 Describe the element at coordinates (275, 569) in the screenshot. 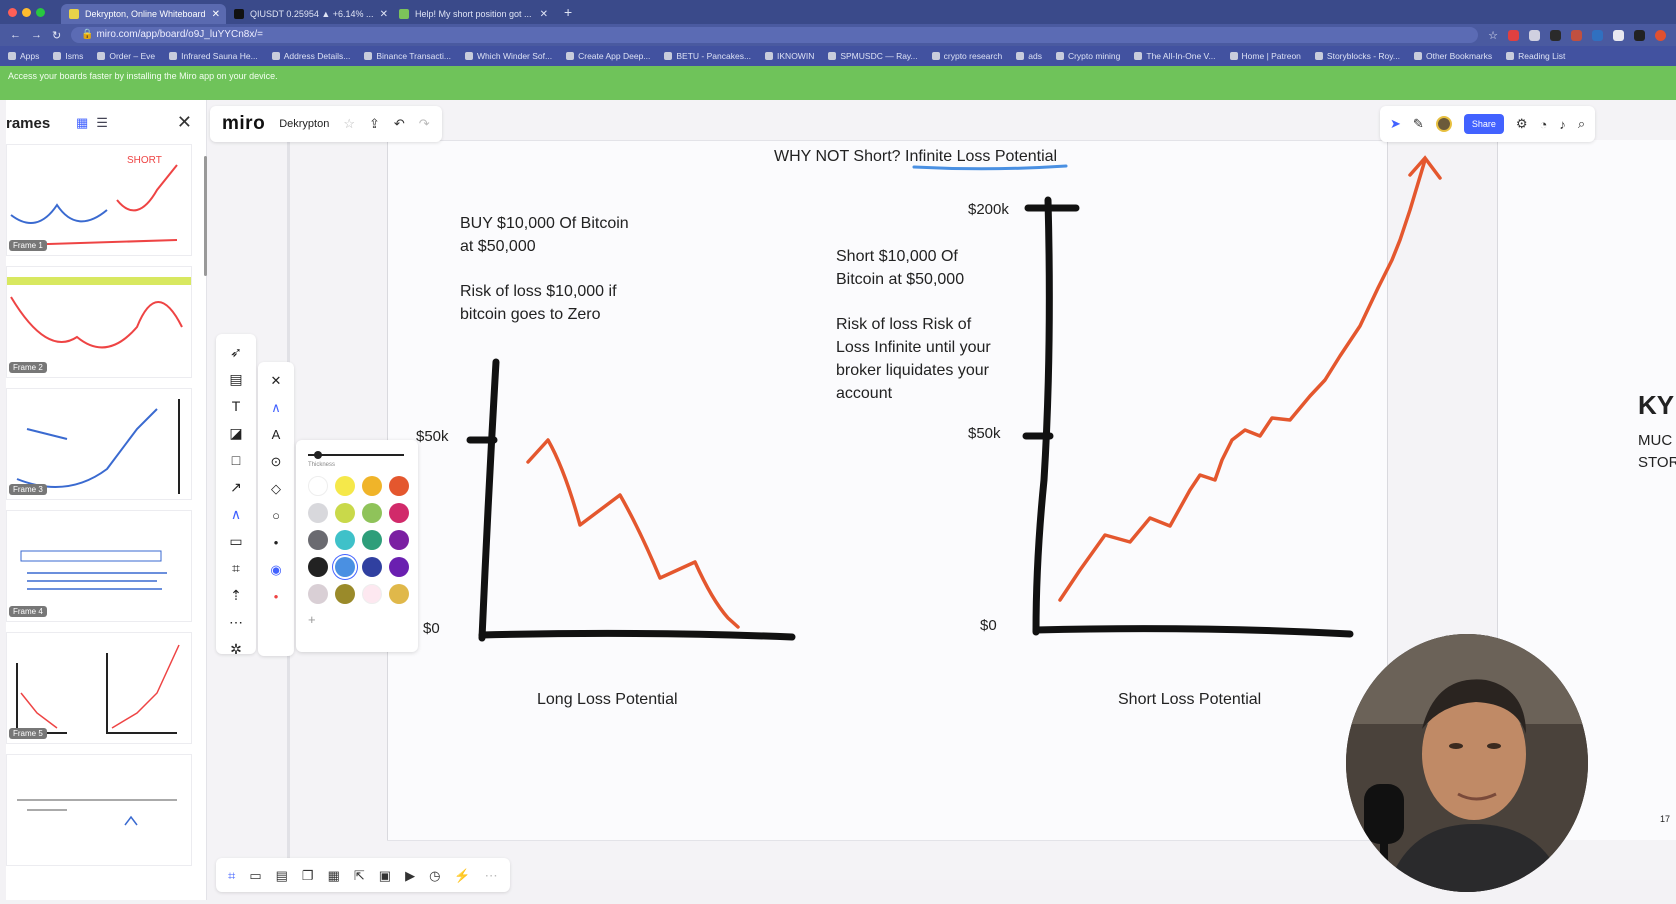

I see `stroke-size-selected-icon: ◉` at that location.